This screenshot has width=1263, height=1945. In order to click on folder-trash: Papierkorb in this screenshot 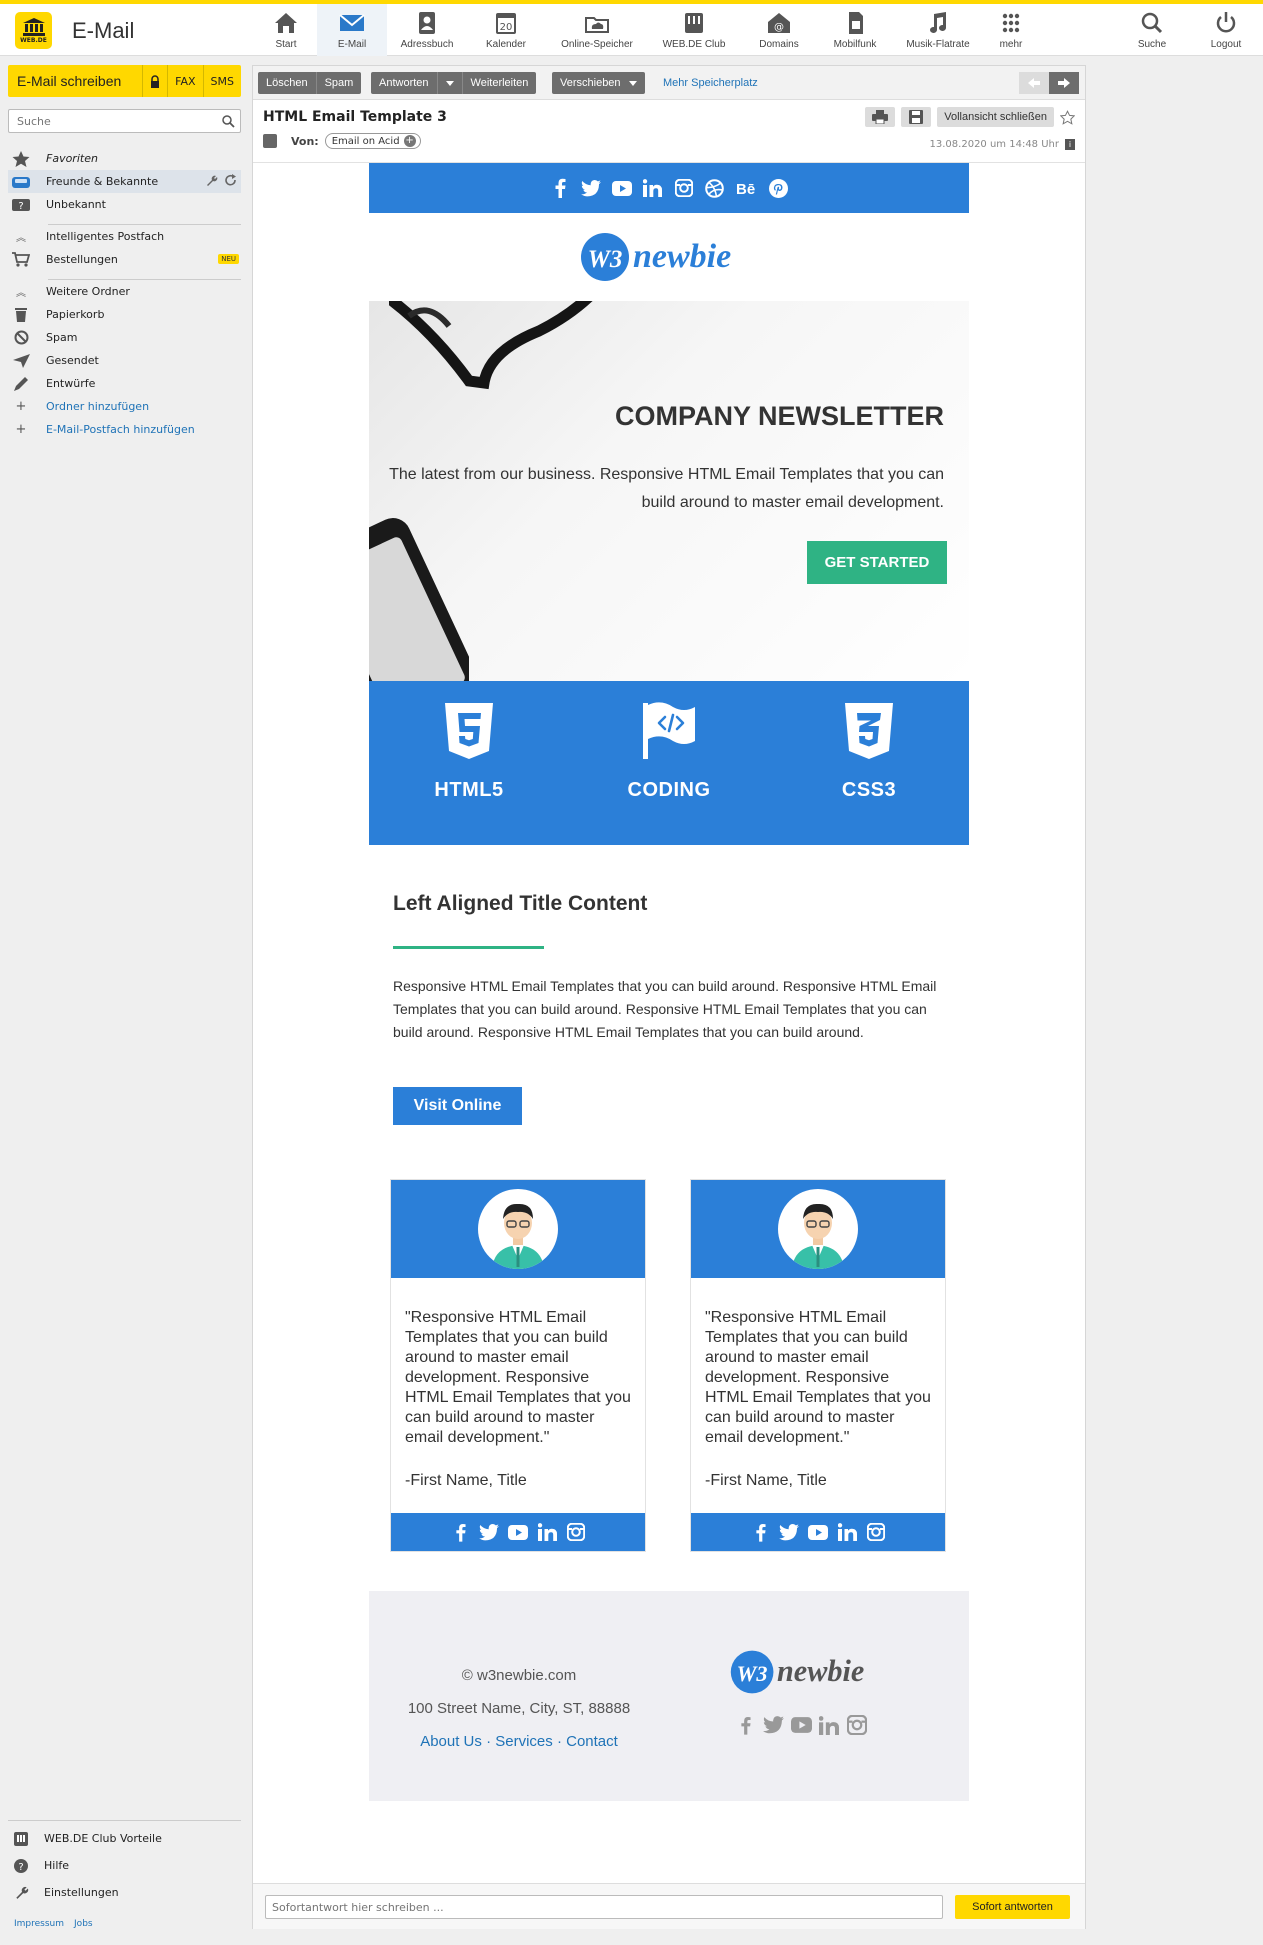, I will do `click(124, 314)`.